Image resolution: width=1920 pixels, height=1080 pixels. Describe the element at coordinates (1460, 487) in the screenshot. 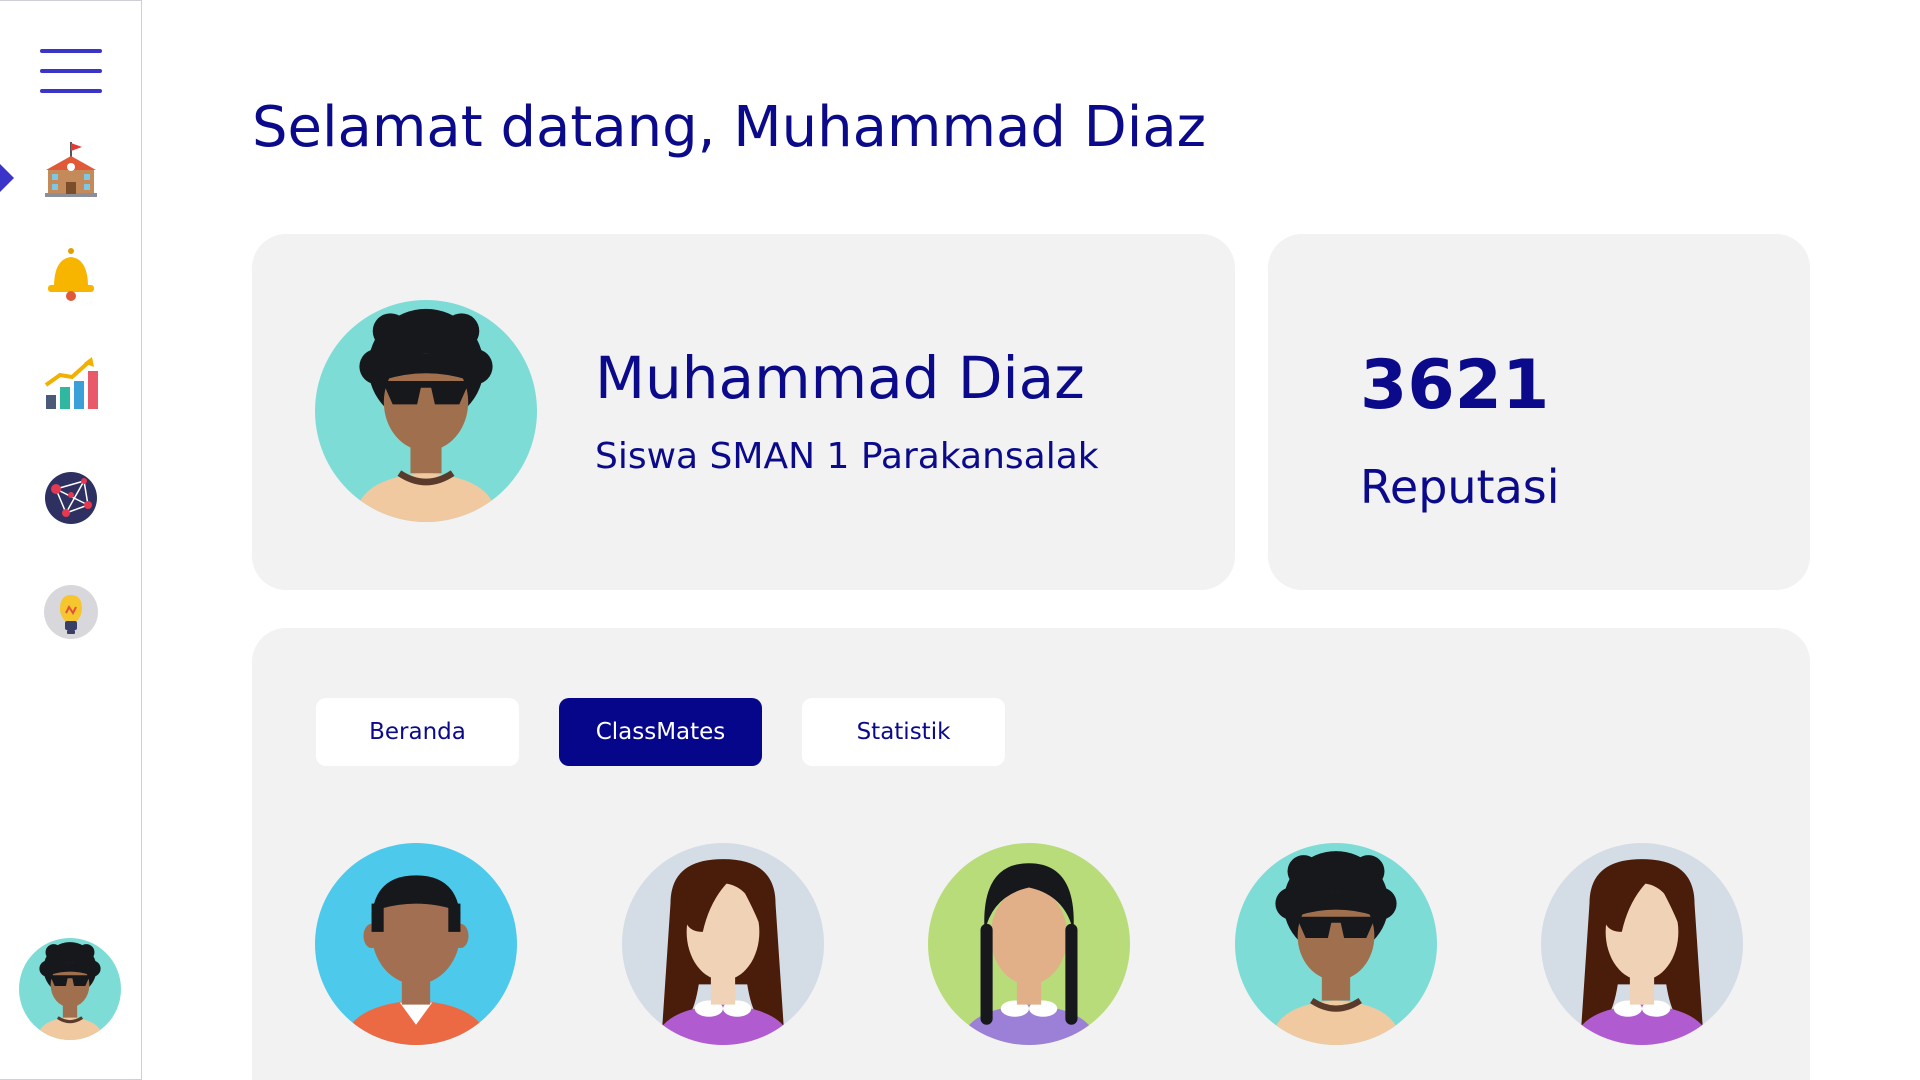

I see `reputation-label: Reputasi` at that location.